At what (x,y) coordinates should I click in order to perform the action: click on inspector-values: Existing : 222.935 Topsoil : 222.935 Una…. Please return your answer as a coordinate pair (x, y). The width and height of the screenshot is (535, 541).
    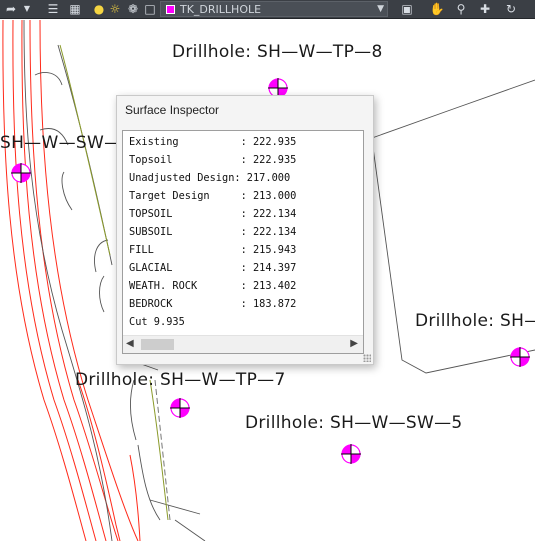
    Looking at the image, I should click on (212, 232).